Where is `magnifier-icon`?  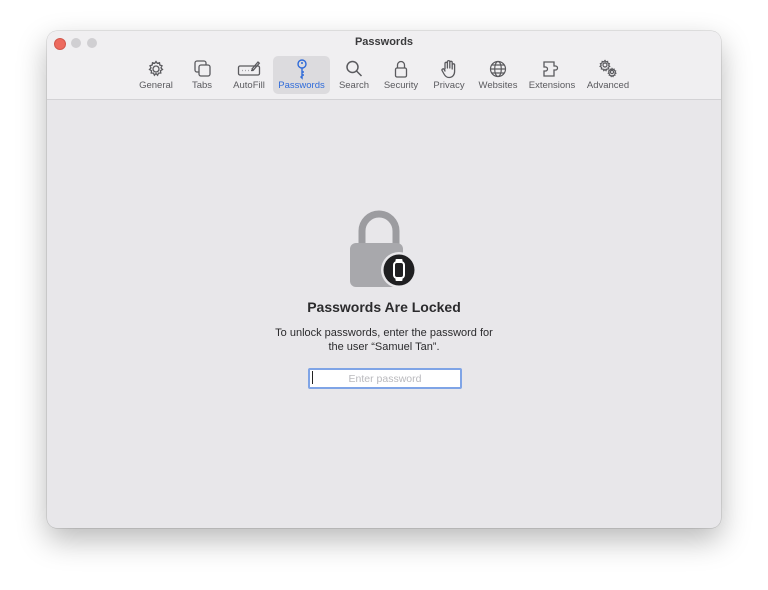
magnifier-icon is located at coordinates (354, 69).